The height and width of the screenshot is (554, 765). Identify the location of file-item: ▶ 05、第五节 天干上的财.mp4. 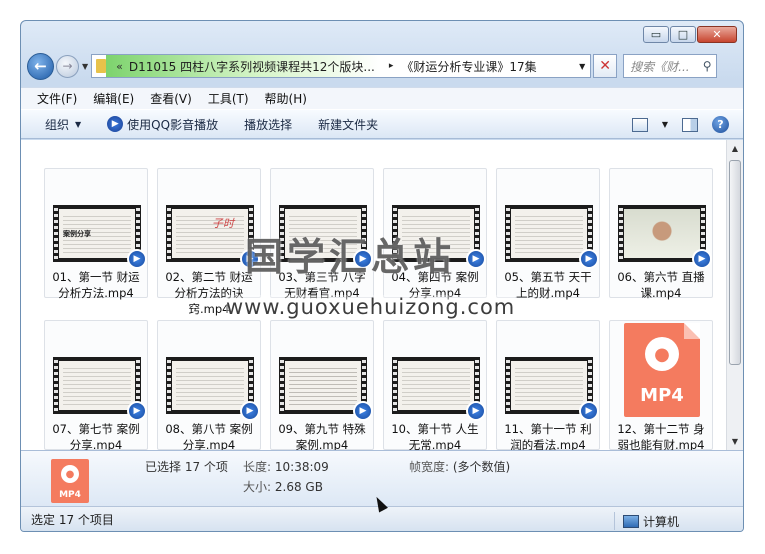
(548, 234).